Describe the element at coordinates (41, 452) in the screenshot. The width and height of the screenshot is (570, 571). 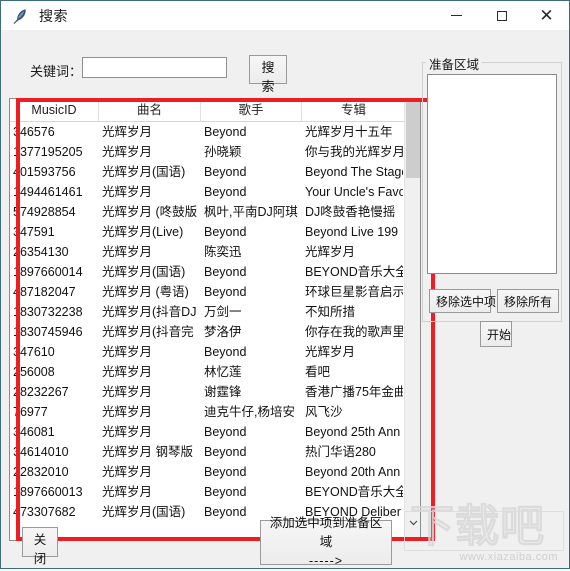
I see `cell-musicid: 34614010` at that location.